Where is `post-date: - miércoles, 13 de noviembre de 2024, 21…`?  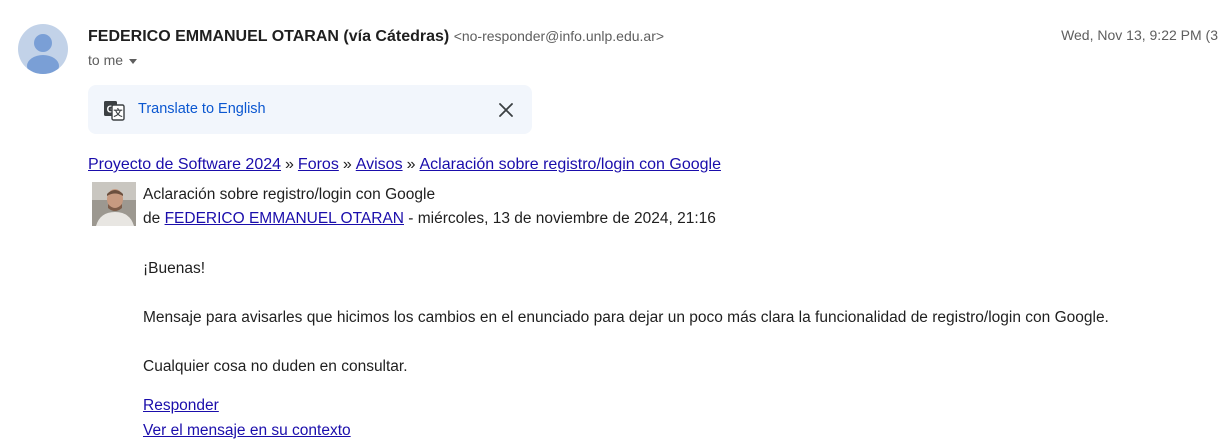
post-date: - miércoles, 13 de noviembre de 2024, 21… is located at coordinates (559, 218).